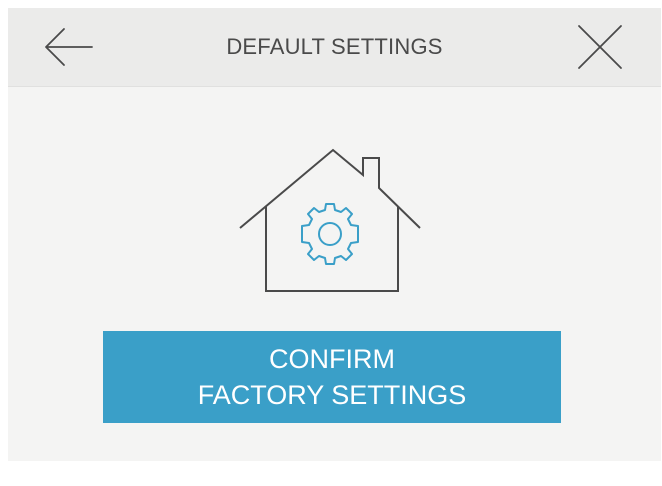  I want to click on confirm-button-line1: CONFIRM, so click(332, 359).